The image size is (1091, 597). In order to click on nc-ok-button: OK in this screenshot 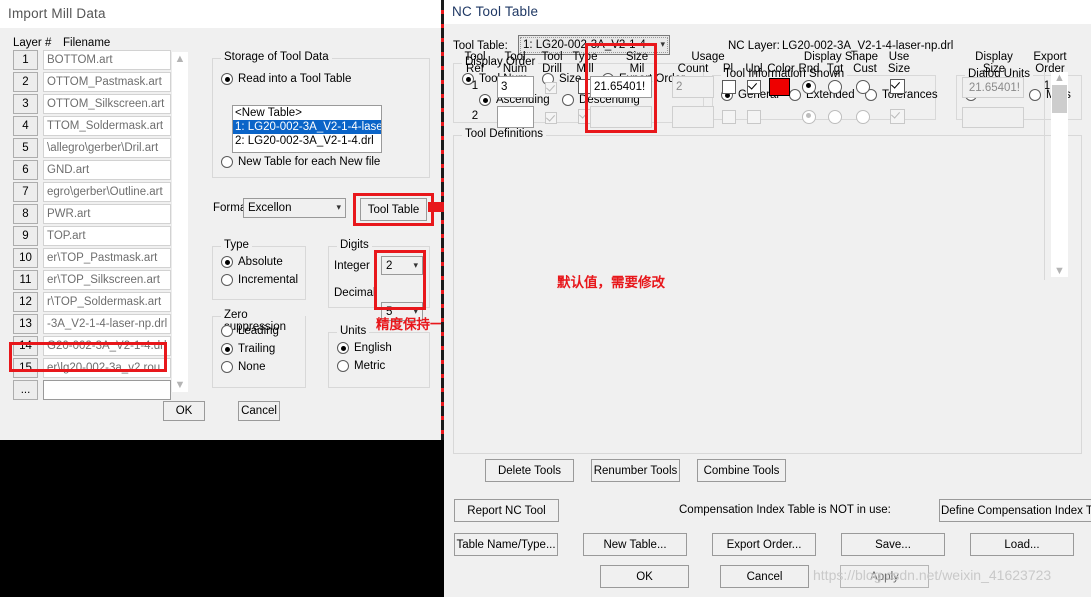, I will do `click(644, 576)`.